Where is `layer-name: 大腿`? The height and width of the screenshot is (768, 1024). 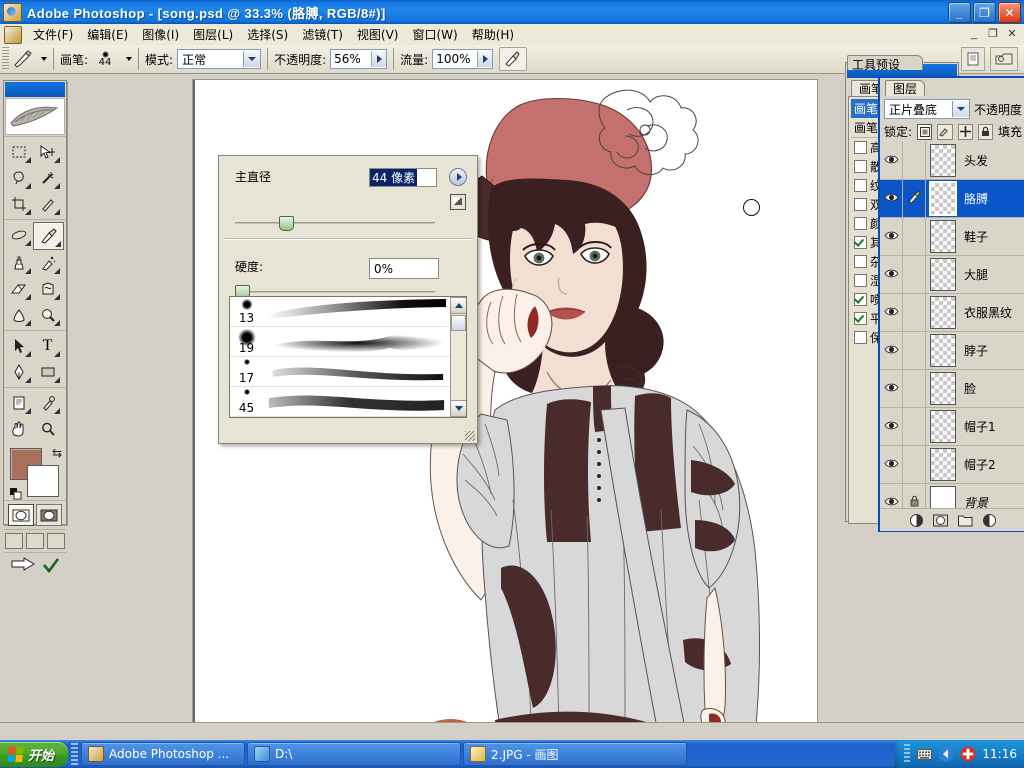 layer-name: 大腿 is located at coordinates (976, 274).